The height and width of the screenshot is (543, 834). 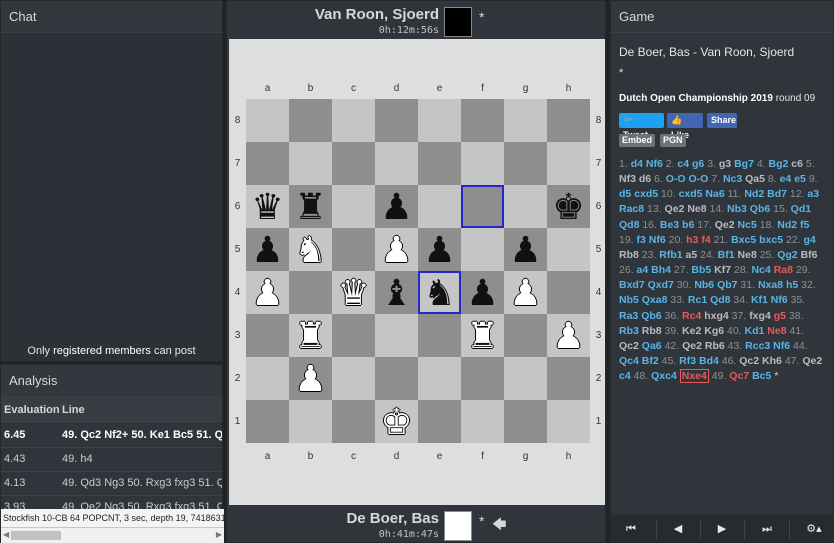 I want to click on square-c7, so click(x=353, y=163).